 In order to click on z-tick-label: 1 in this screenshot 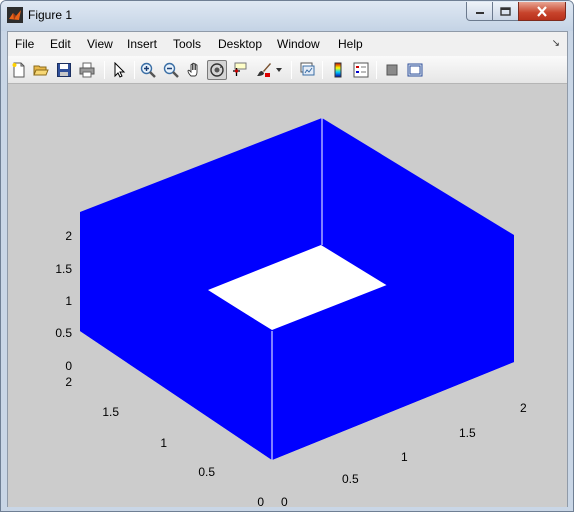, I will do `click(68, 301)`.